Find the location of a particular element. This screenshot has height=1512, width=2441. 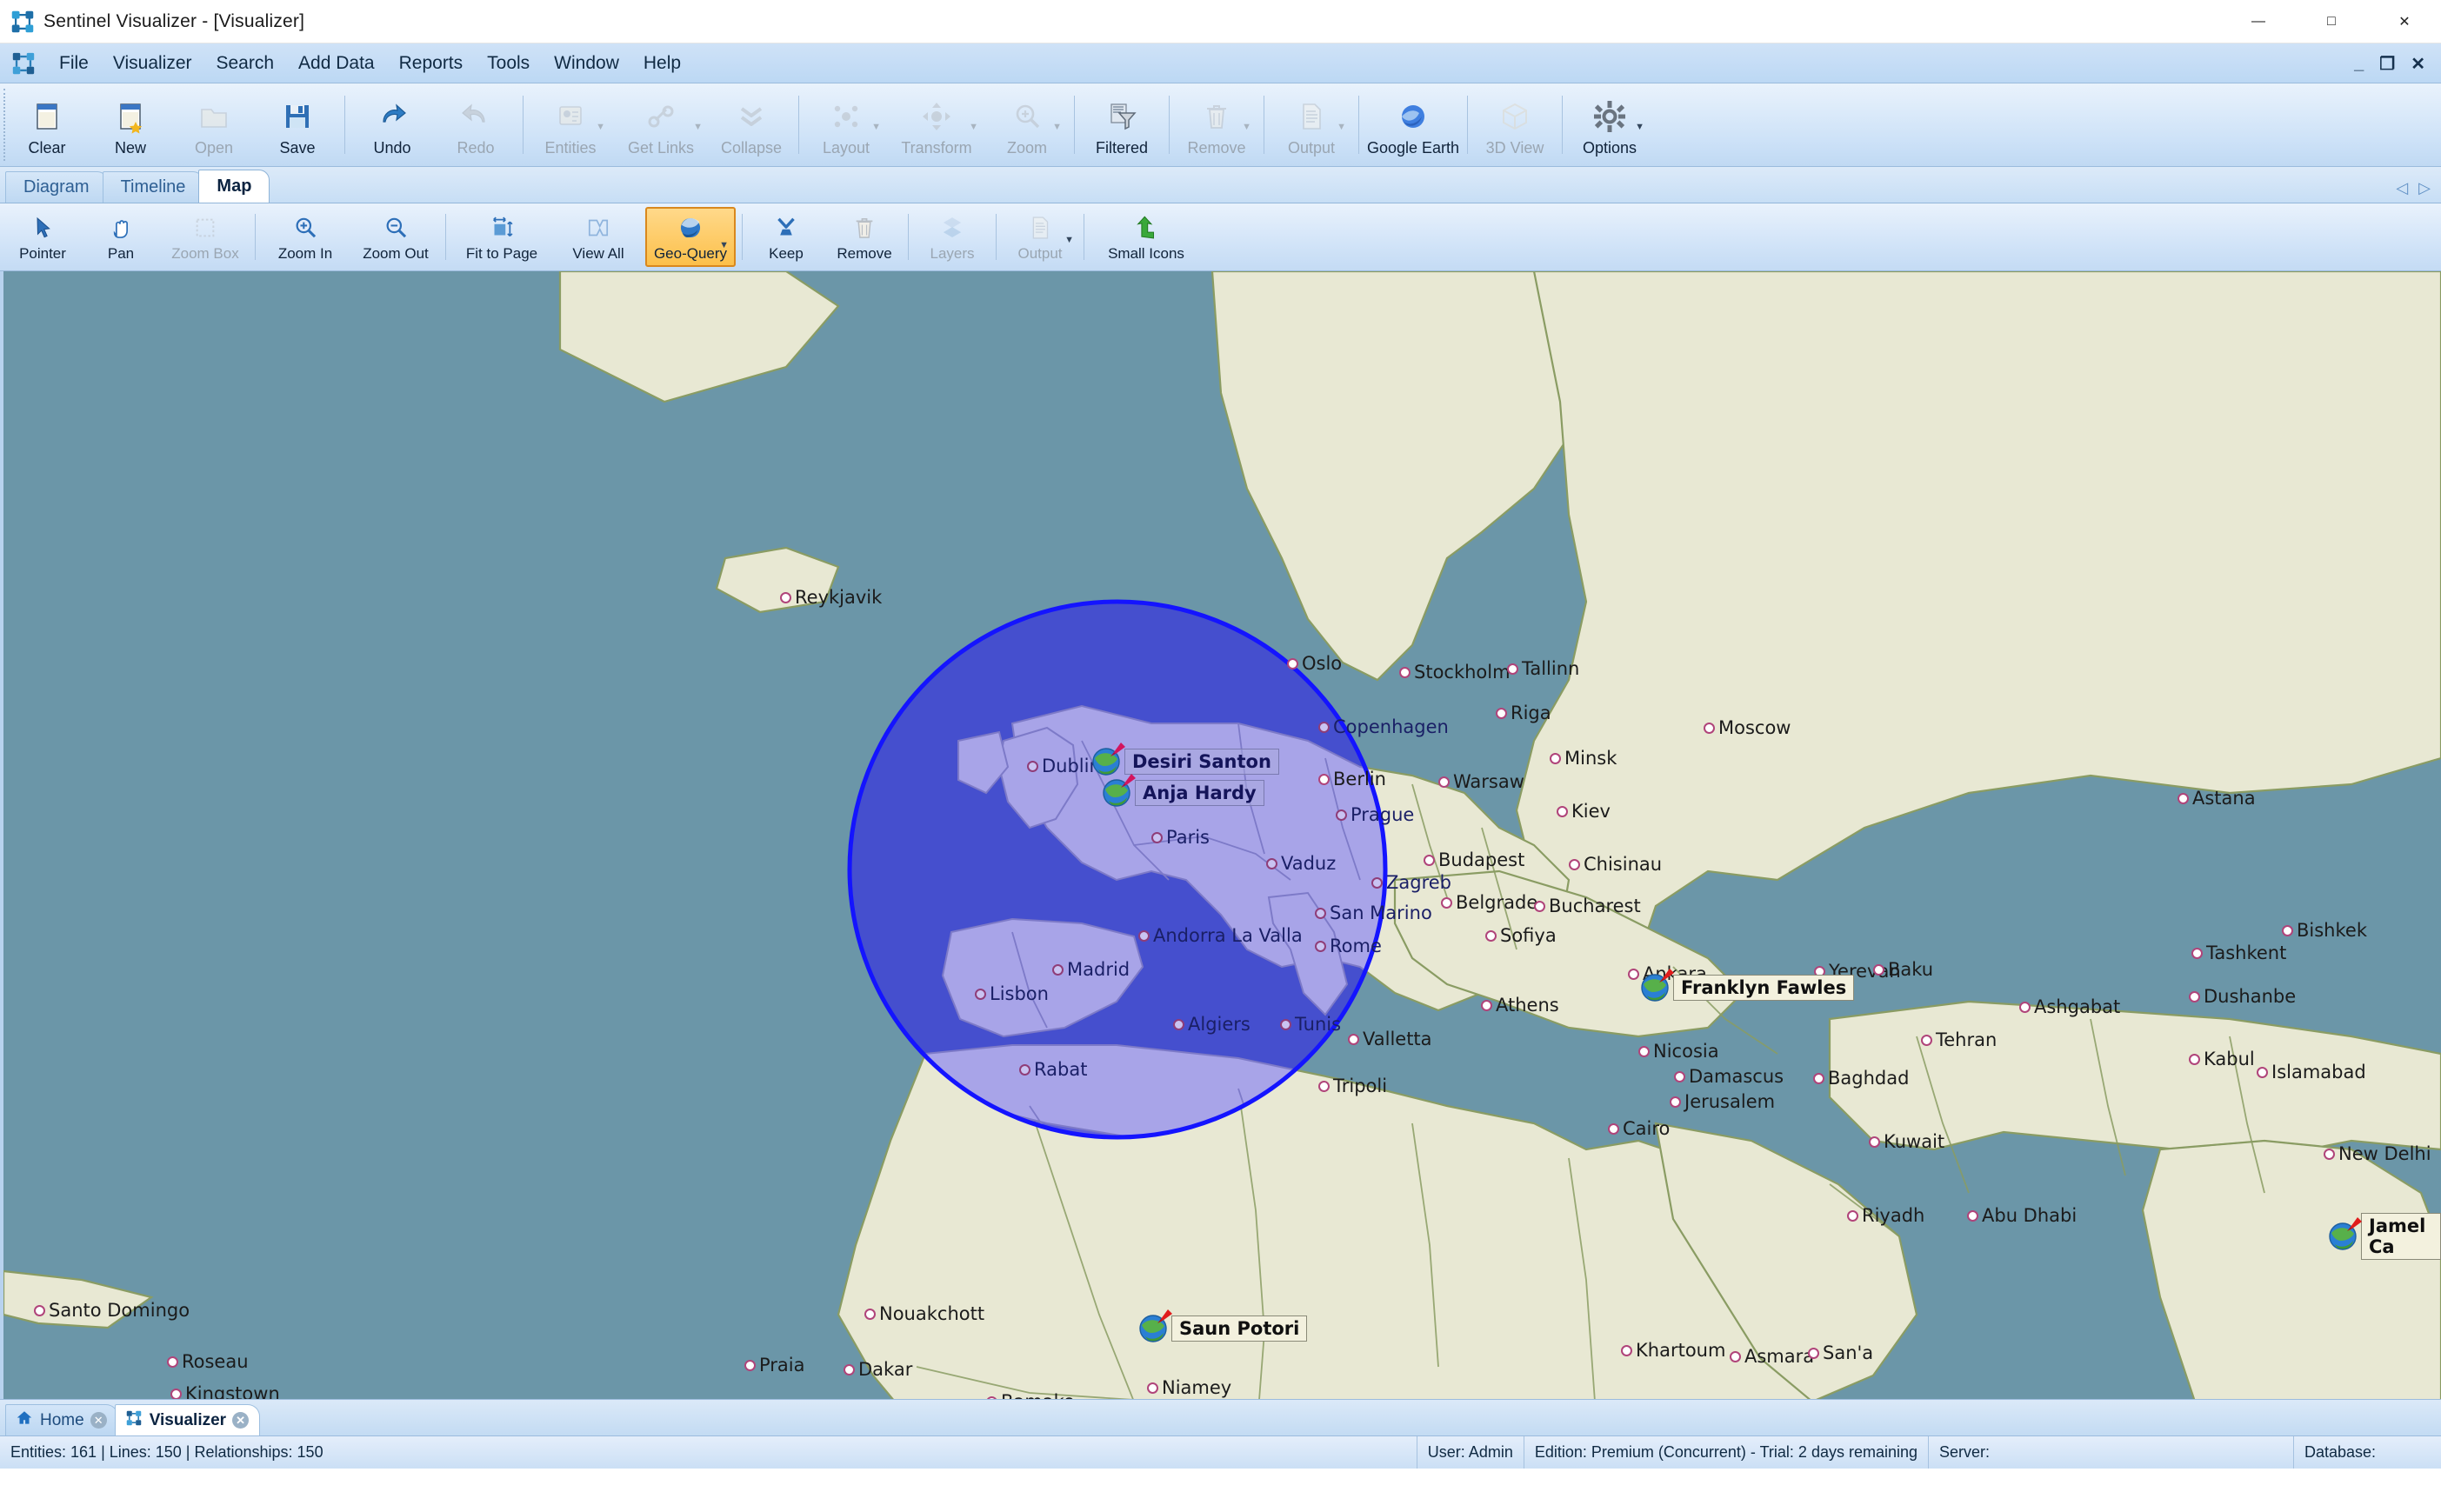

doc-tab-visualizer: Visualizer ✕ is located at coordinates (187, 1419).